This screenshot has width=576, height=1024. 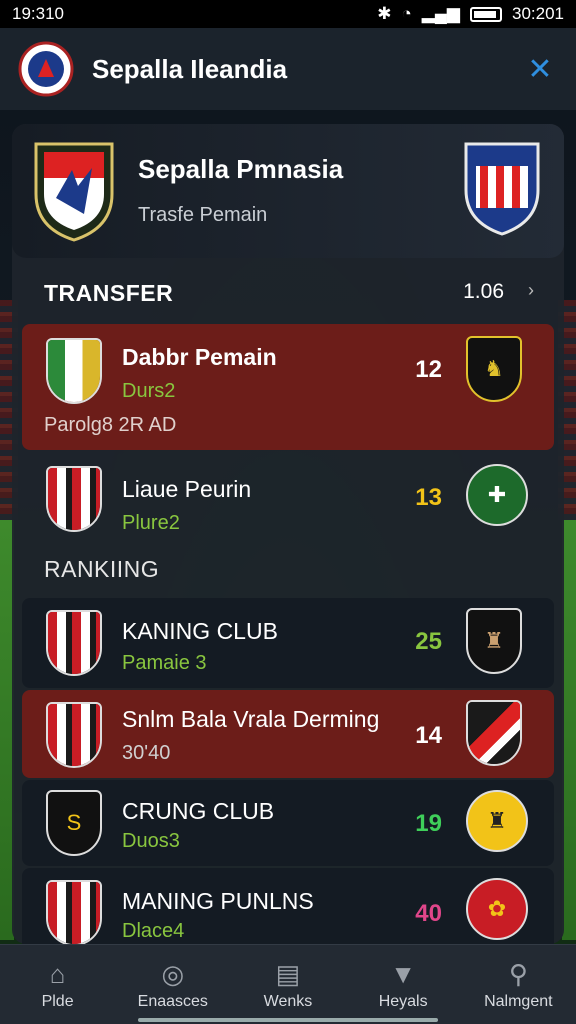 What do you see at coordinates (149, 391) in the screenshot?
I see `row-sub: Durs2` at bounding box center [149, 391].